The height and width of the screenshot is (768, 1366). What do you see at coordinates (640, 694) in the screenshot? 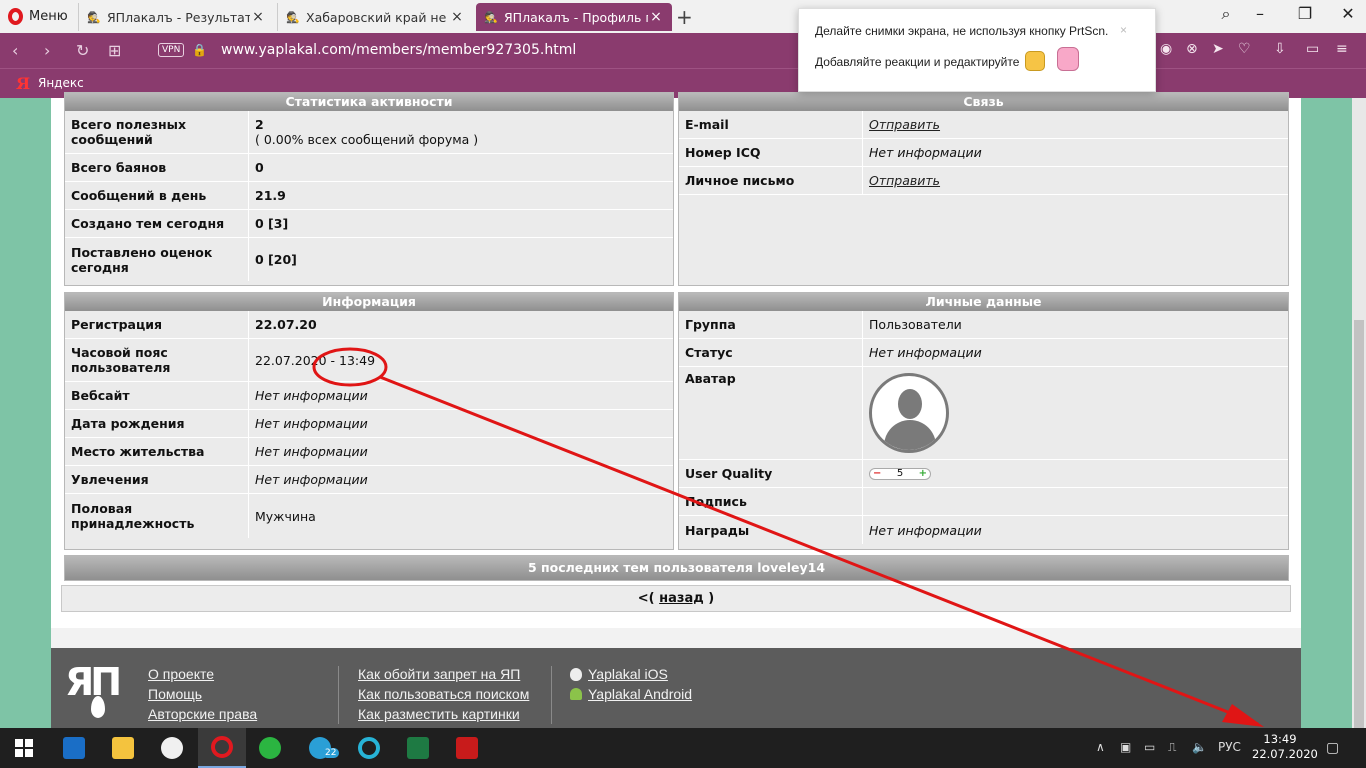
I see `android-app-link: Yaplakal Android` at bounding box center [640, 694].